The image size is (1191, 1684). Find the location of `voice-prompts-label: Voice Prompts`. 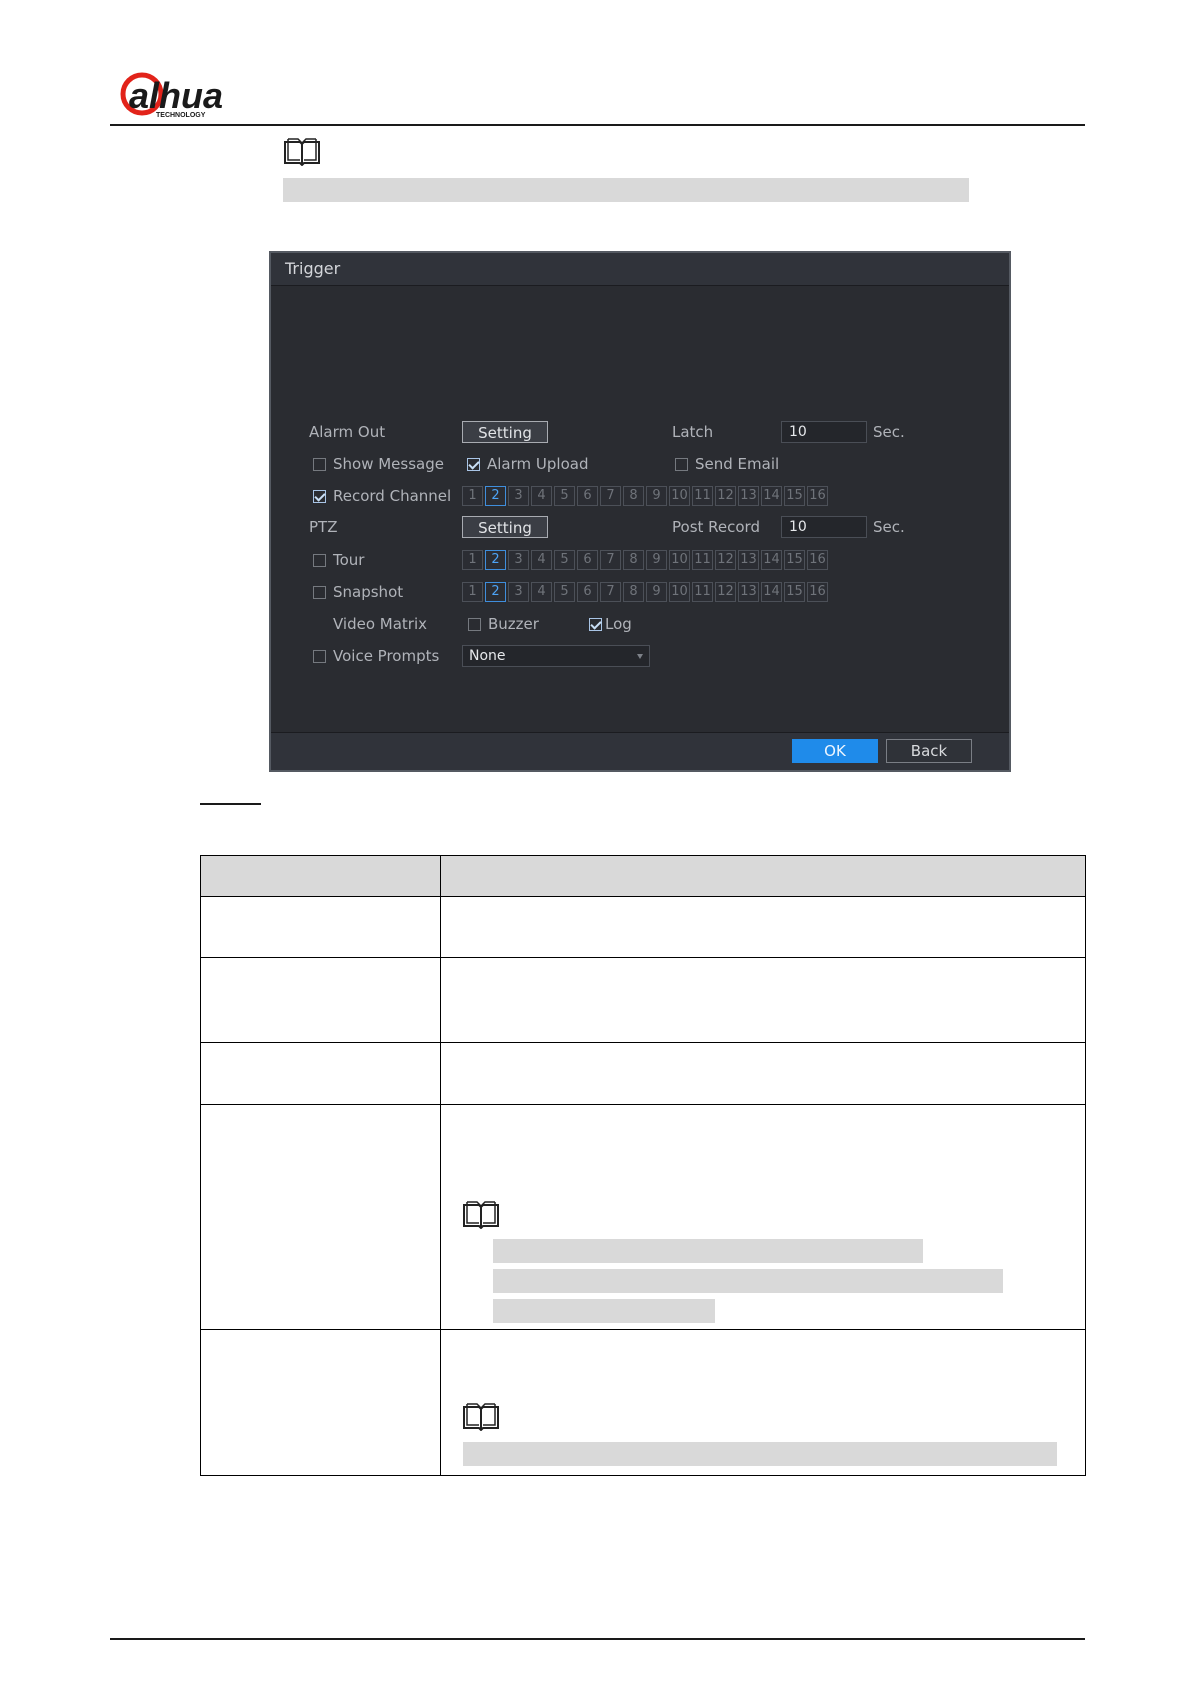

voice-prompts-label: Voice Prompts is located at coordinates (386, 656).